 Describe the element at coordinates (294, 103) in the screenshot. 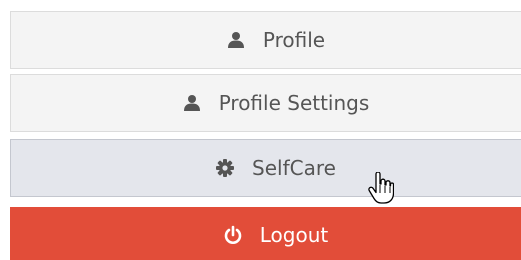

I see `profile-settings-label: Profile Settings` at that location.